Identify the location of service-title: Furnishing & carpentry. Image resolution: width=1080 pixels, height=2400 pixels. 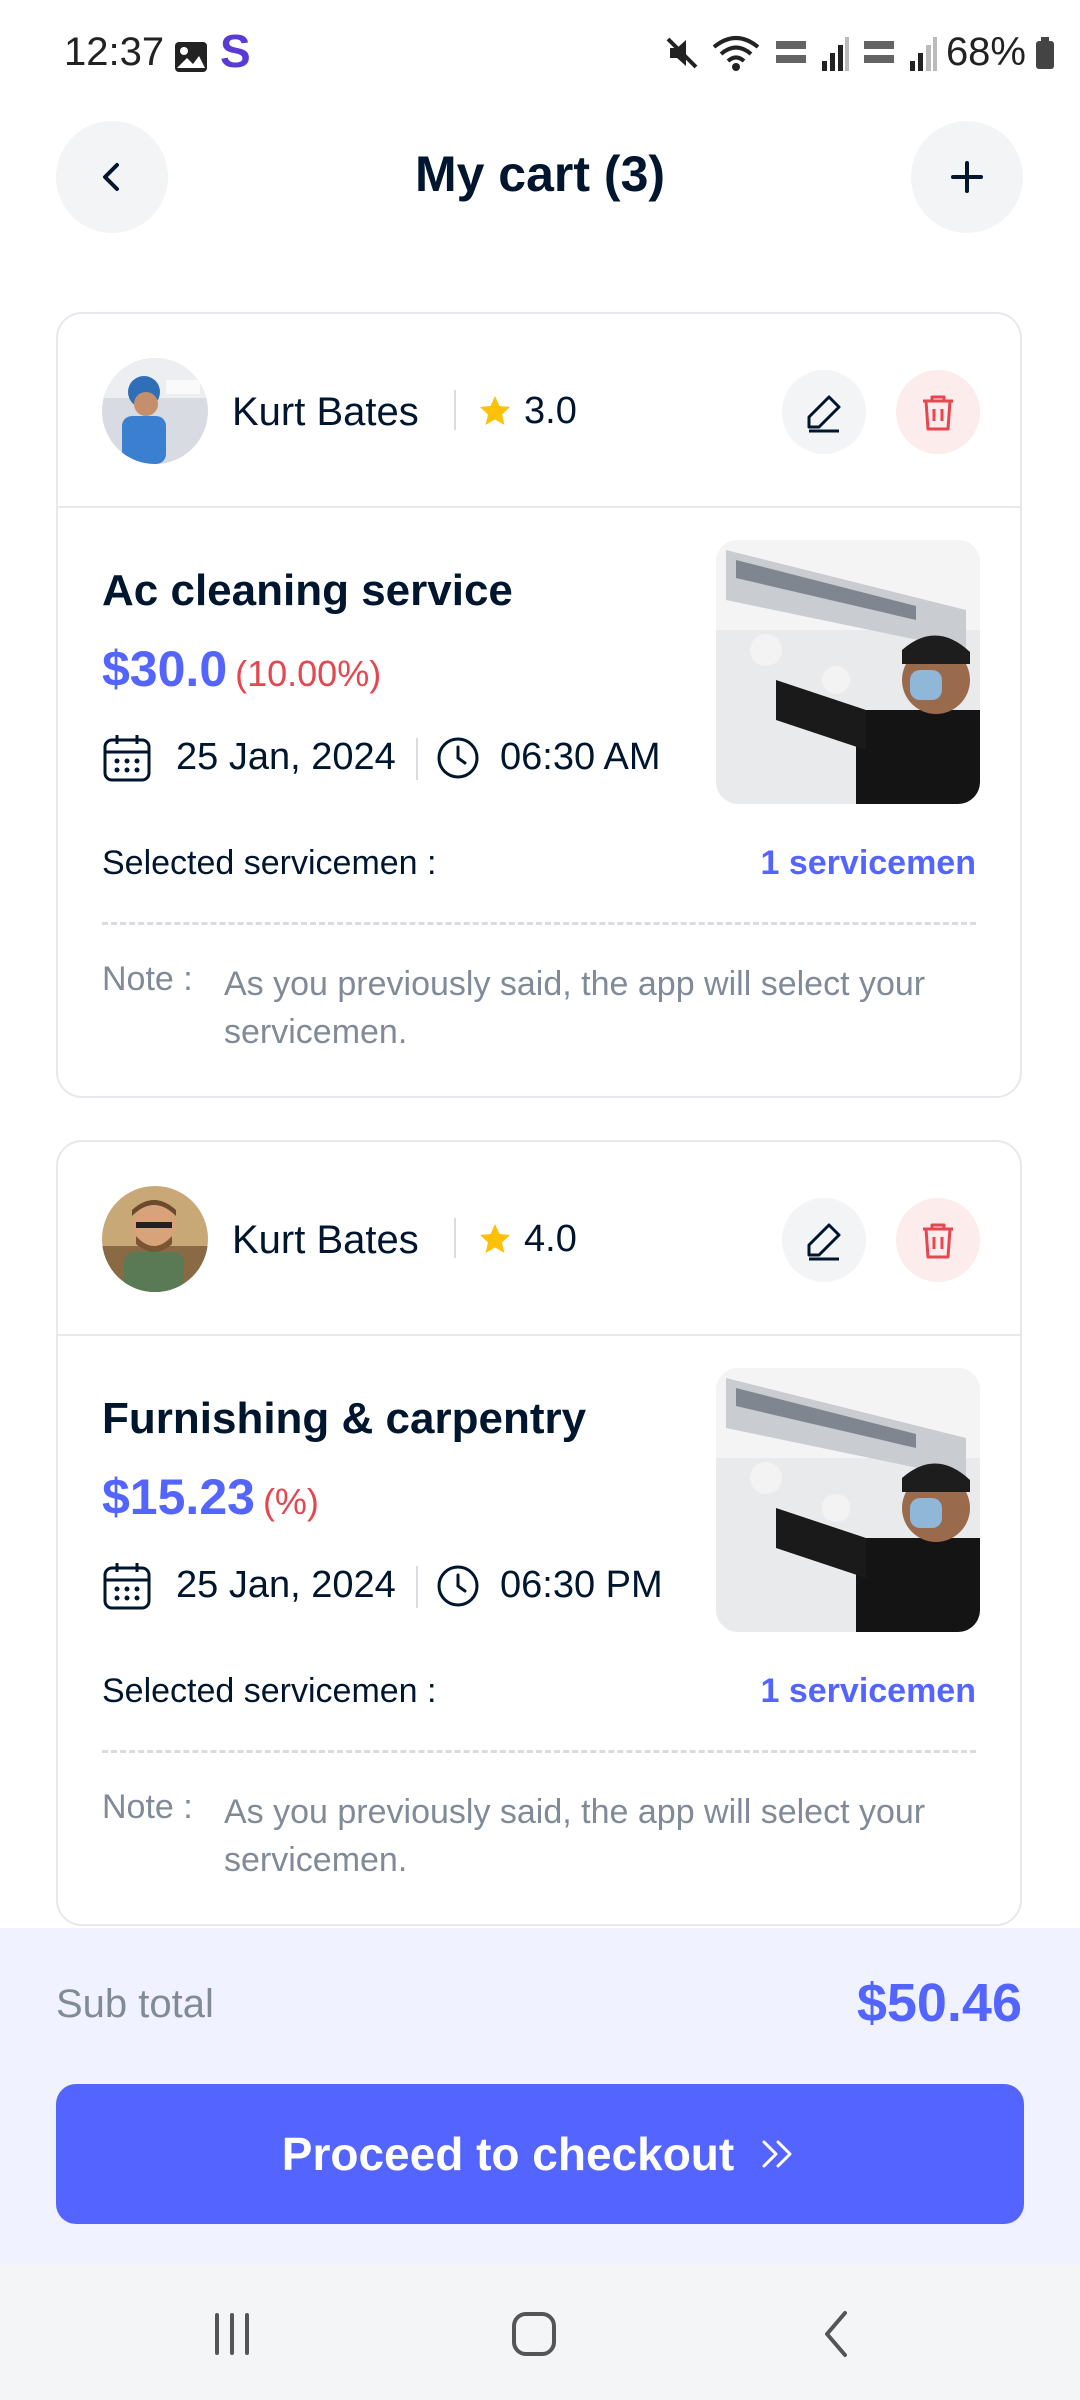
(344, 1418).